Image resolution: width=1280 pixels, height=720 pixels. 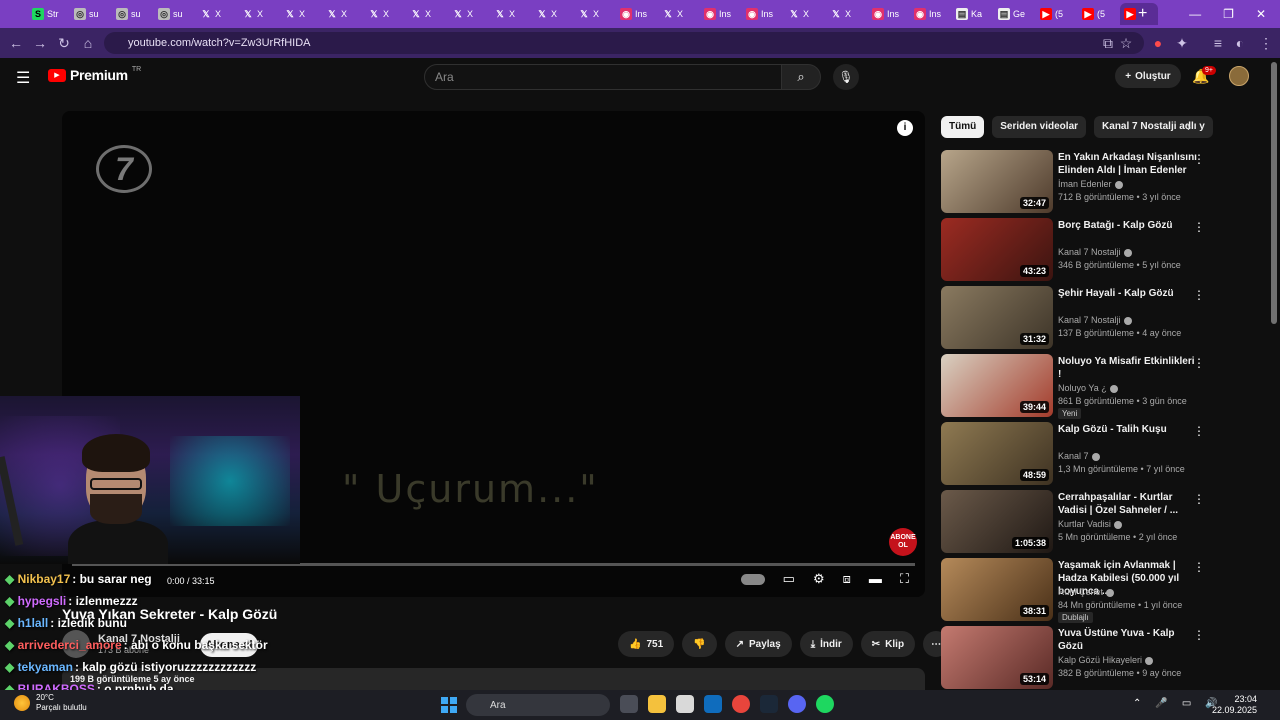 What do you see at coordinates (1228, 14) in the screenshot?
I see `maximize-icon: ❐` at bounding box center [1228, 14].